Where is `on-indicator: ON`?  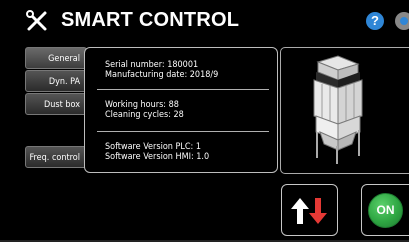
on-indicator: ON is located at coordinates (385, 210).